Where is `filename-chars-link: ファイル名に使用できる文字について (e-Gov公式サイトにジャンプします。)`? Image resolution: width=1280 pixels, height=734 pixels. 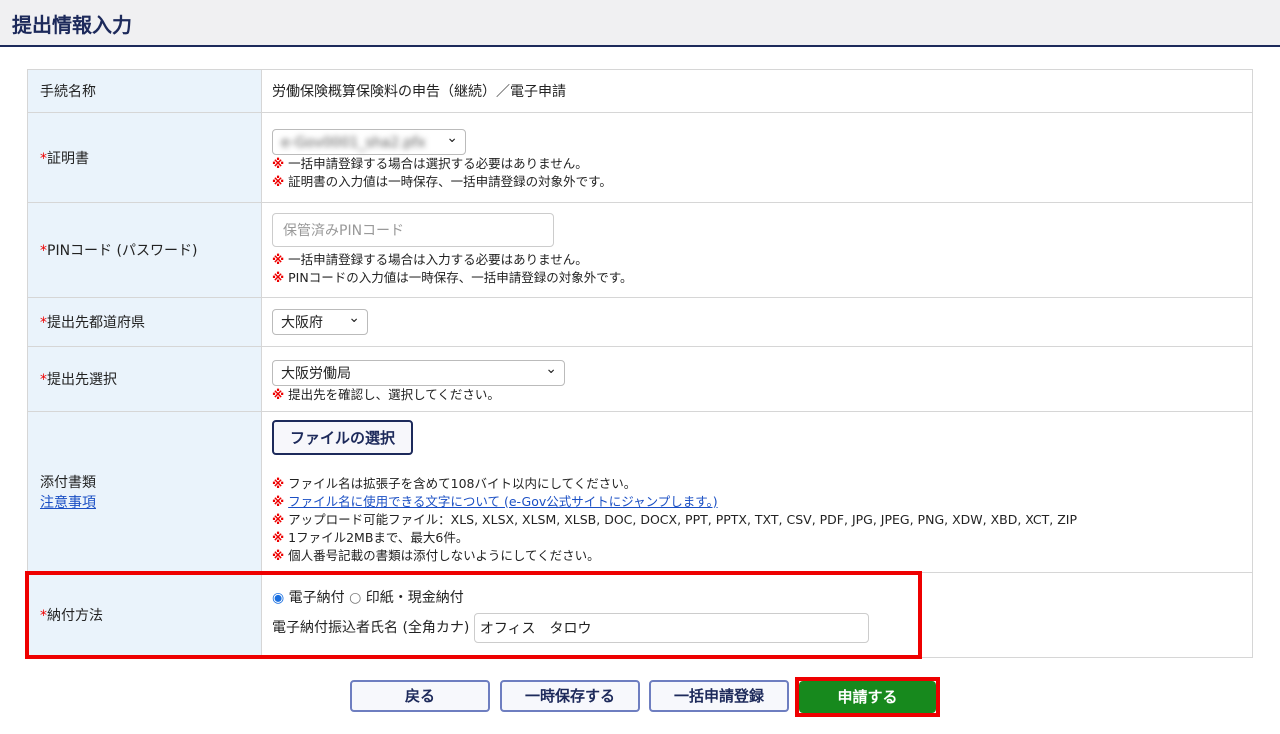
filename-chars-link: ファイル名に使用できる文字について (e-Gov公式サイトにジャンプします。) is located at coordinates (503, 501).